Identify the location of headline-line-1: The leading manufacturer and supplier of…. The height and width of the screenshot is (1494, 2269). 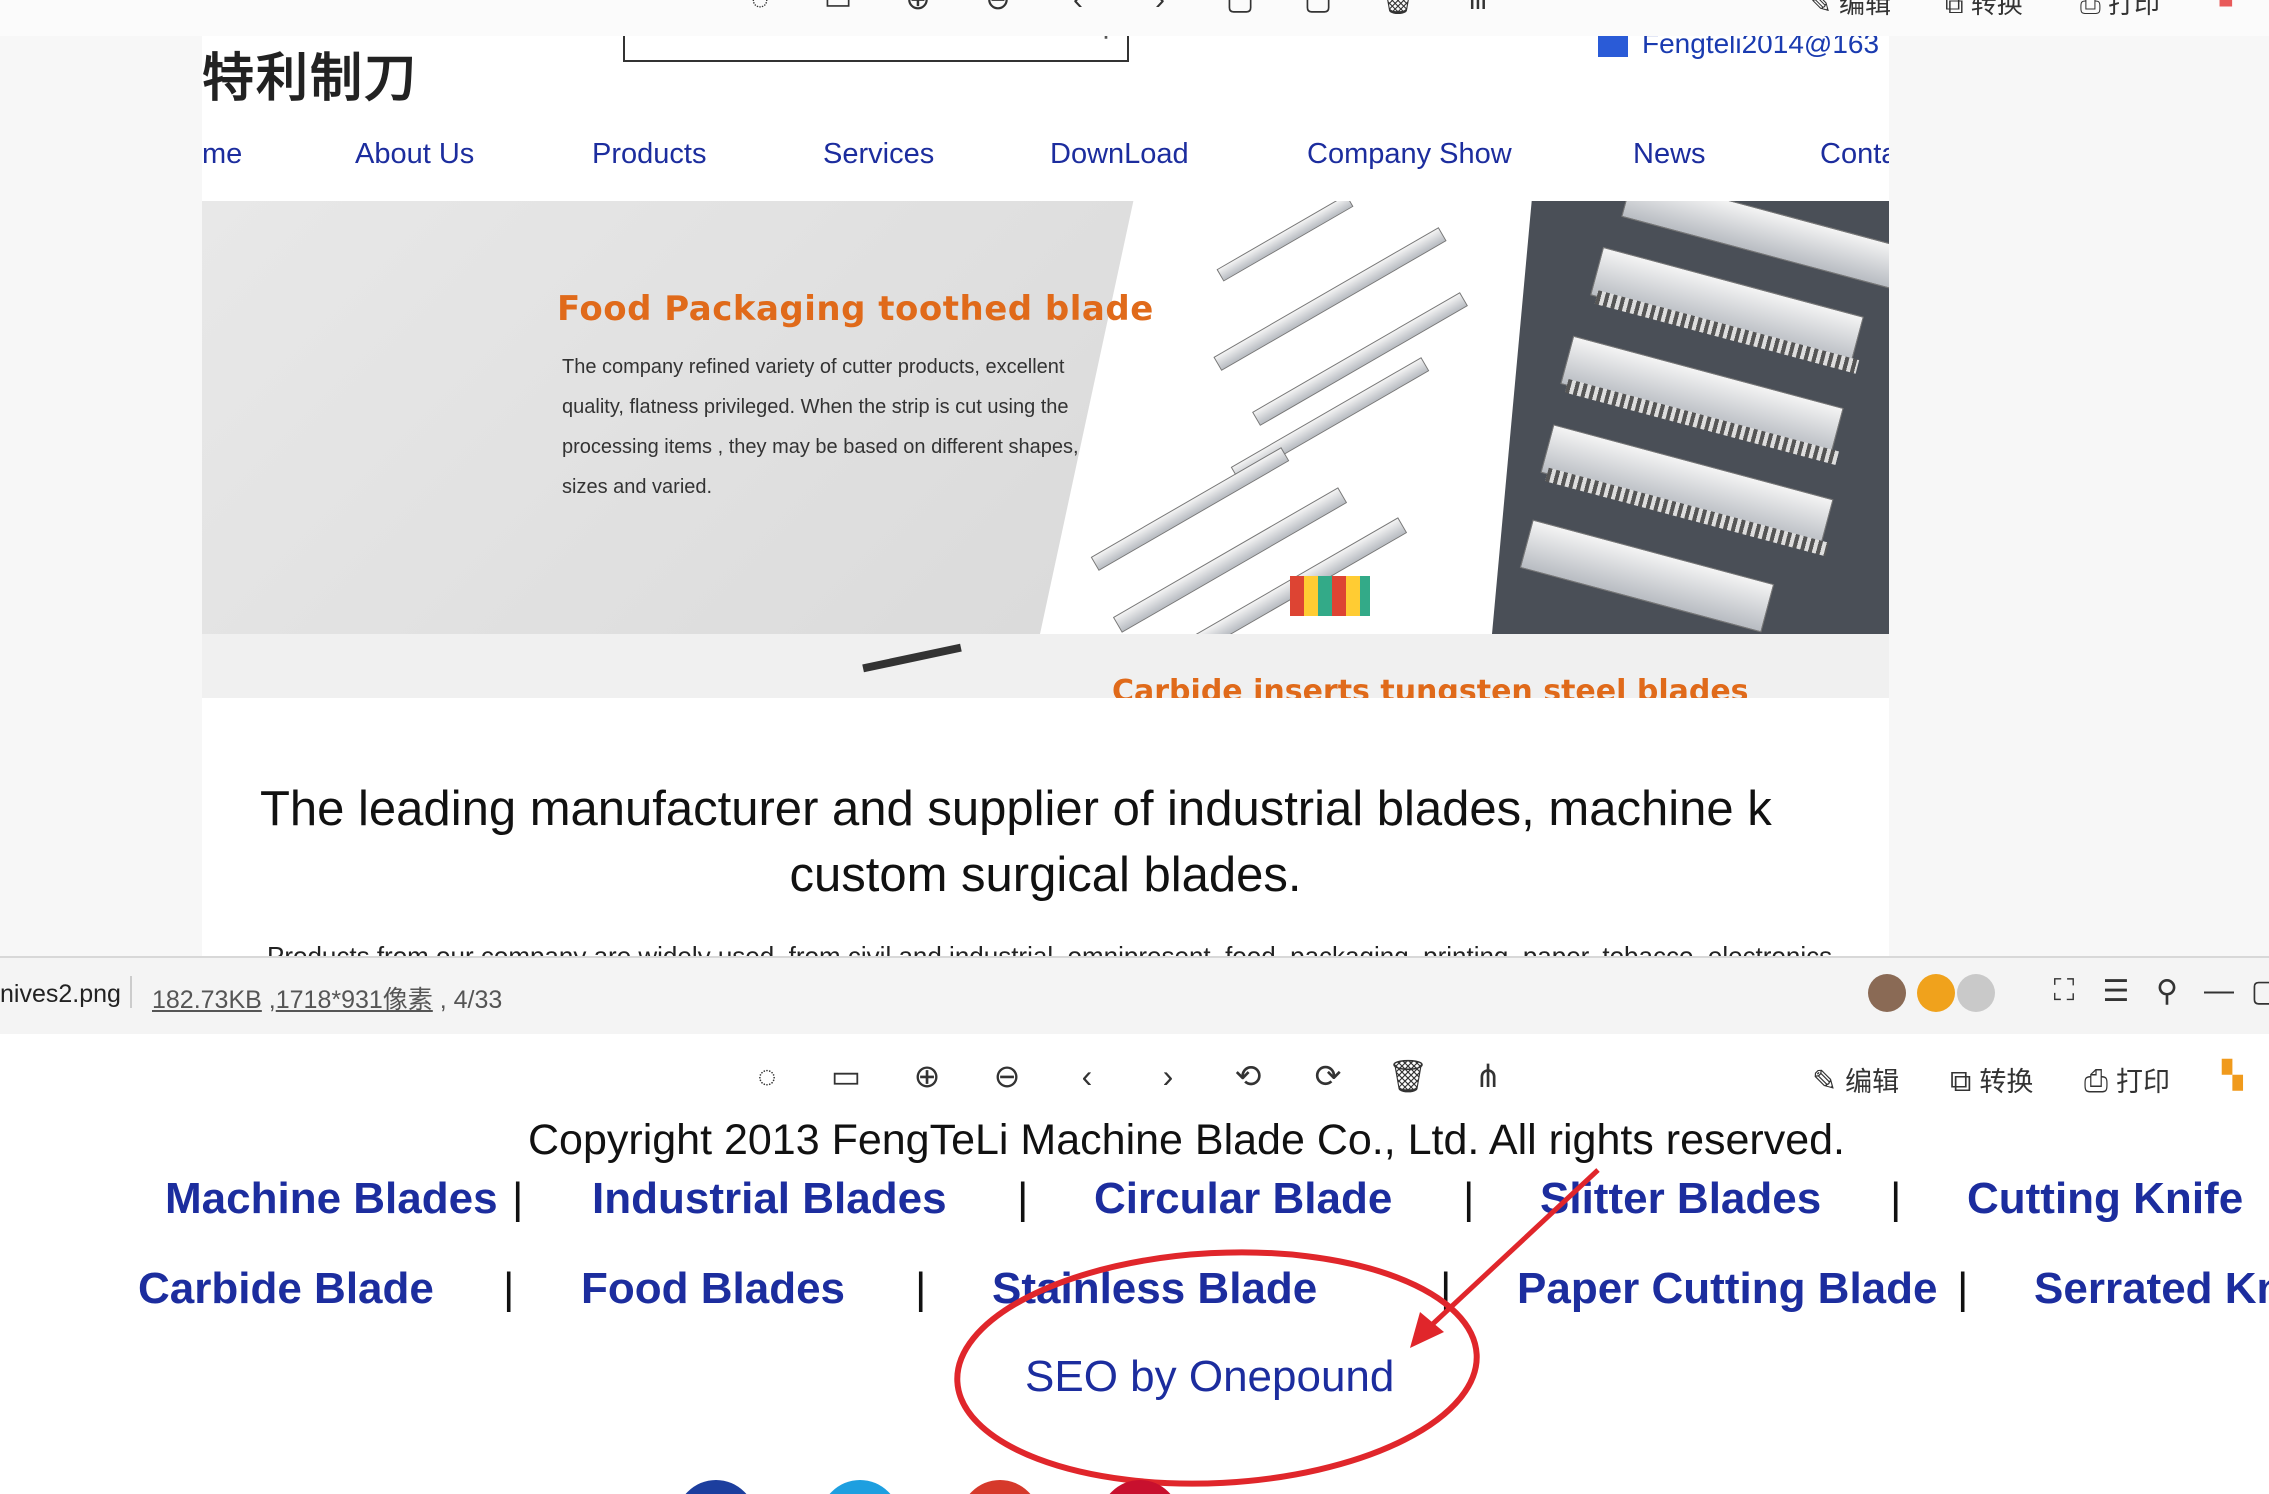
(1016, 809).